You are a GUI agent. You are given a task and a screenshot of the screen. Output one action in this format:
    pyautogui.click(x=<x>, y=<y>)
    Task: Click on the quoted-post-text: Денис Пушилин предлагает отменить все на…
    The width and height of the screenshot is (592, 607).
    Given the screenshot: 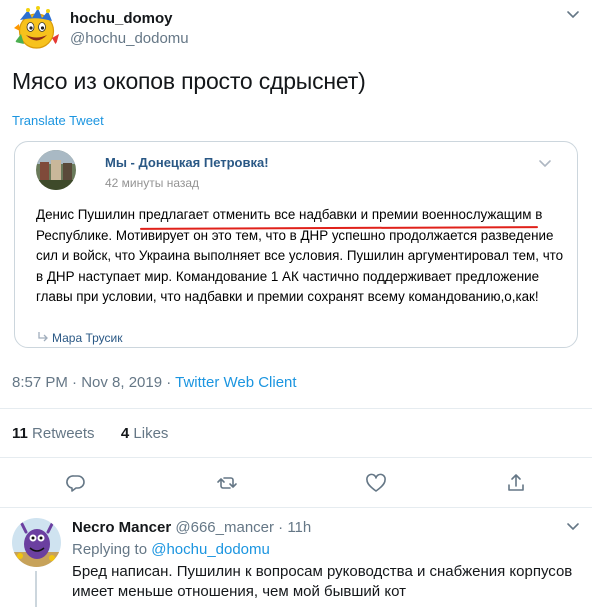 What is the action you would take?
    pyautogui.click(x=300, y=255)
    